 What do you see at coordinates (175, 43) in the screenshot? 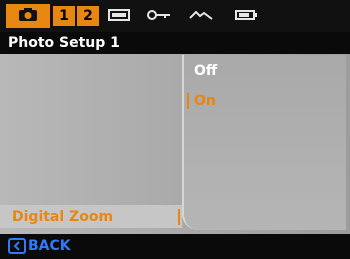
I see `page-title: Photo Setup 1` at bounding box center [175, 43].